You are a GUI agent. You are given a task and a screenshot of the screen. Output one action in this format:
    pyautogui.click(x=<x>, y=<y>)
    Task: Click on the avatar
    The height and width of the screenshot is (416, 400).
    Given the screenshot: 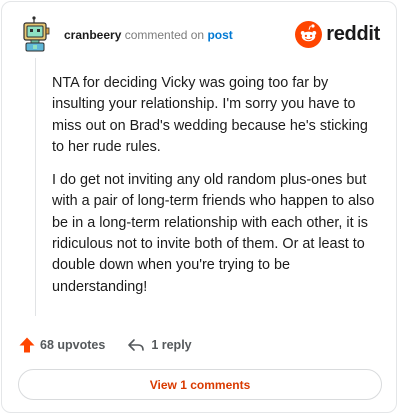 What is the action you would take?
    pyautogui.click(x=36, y=34)
    